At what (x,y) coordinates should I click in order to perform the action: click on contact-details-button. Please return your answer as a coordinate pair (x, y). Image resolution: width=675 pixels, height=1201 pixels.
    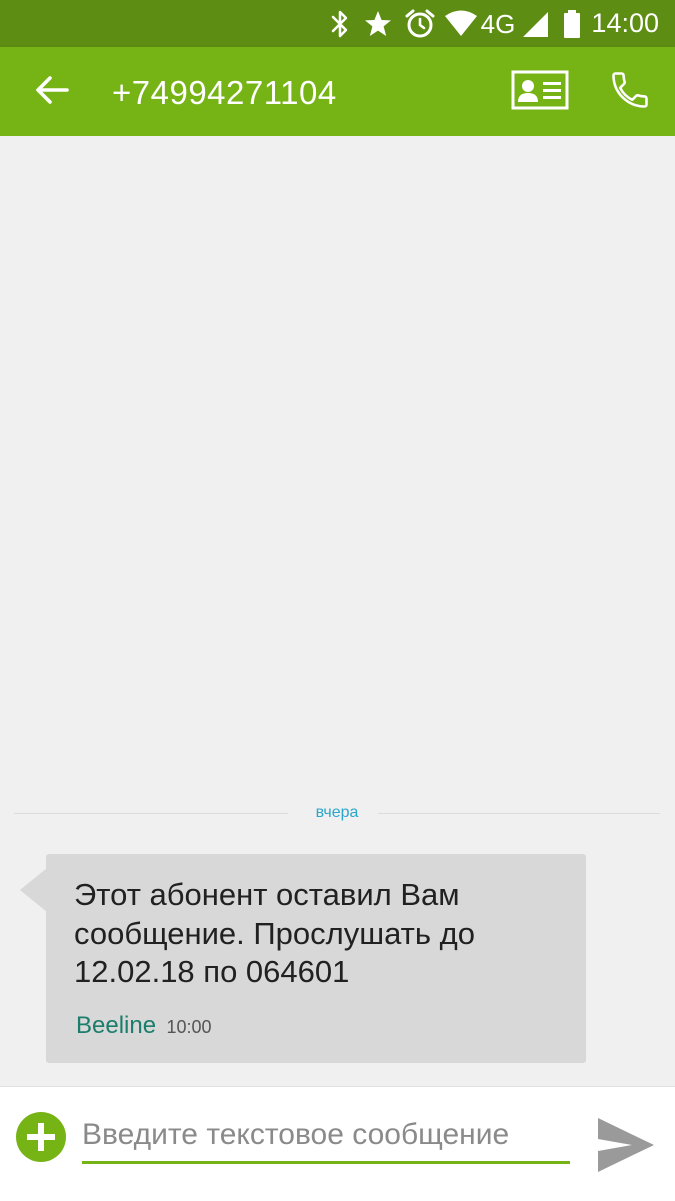
    Looking at the image, I should click on (540, 92).